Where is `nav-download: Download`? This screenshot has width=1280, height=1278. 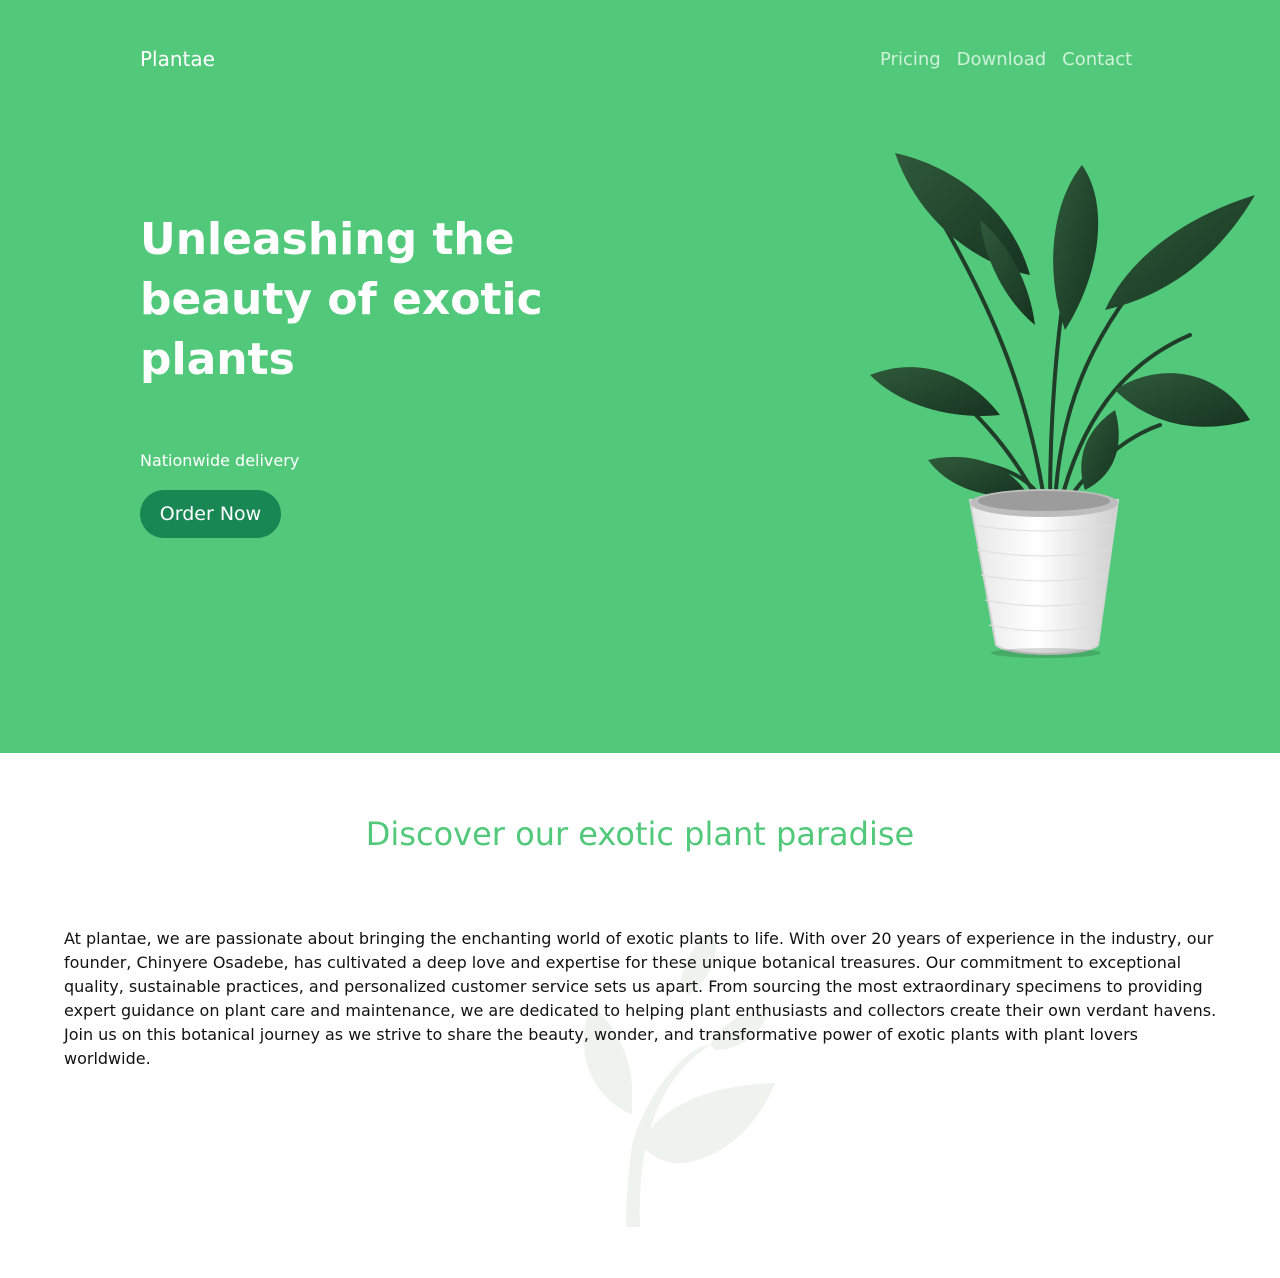 nav-download: Download is located at coordinates (1001, 60).